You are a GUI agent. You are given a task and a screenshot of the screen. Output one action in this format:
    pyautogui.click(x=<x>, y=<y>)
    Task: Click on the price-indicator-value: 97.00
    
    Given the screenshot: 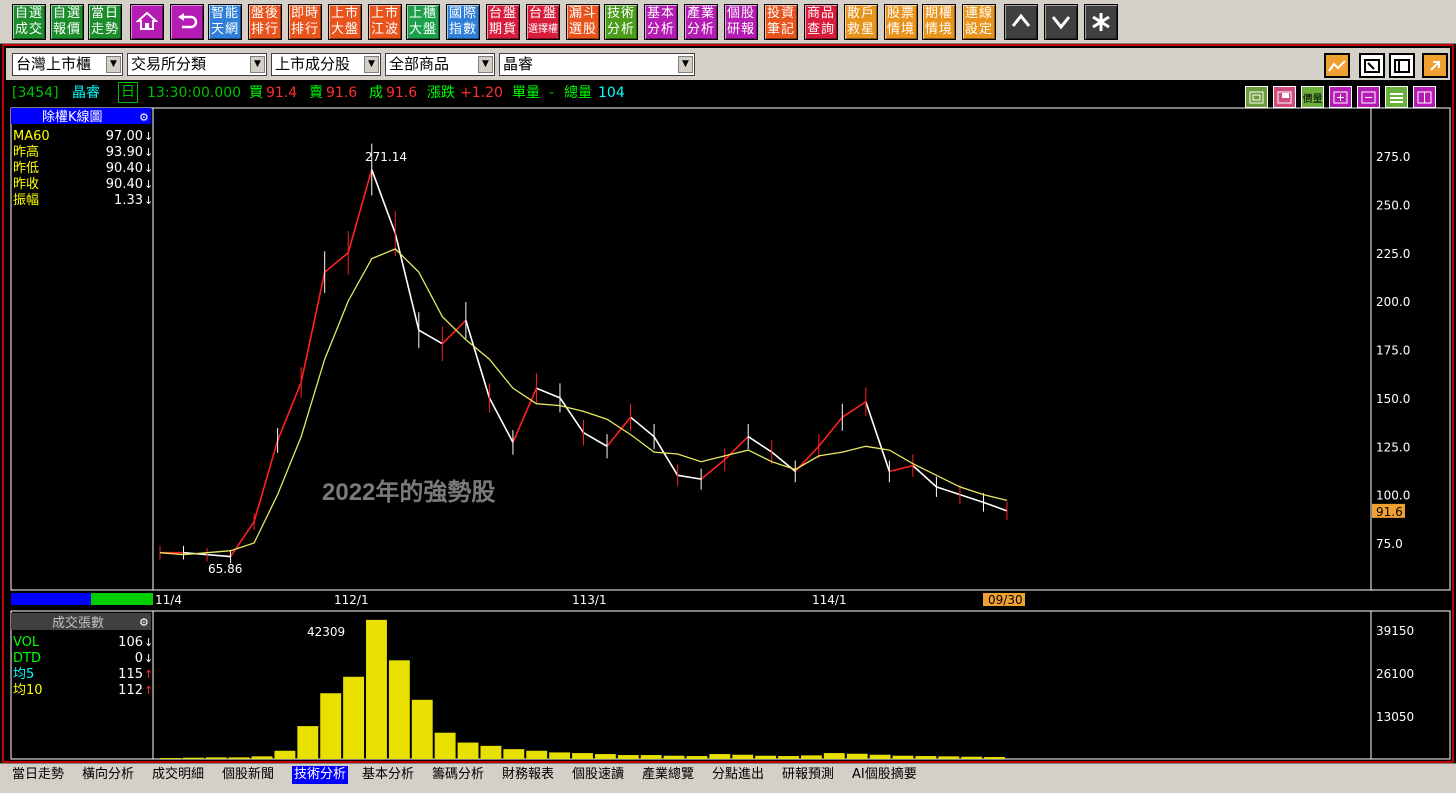 What is the action you would take?
    pyautogui.click(x=124, y=136)
    